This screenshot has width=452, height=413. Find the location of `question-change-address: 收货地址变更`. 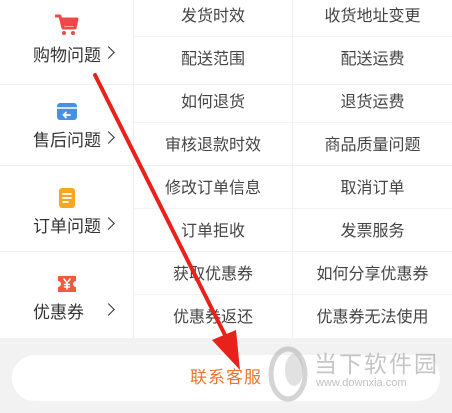

question-change-address: 收货地址变更 is located at coordinates (372, 18).